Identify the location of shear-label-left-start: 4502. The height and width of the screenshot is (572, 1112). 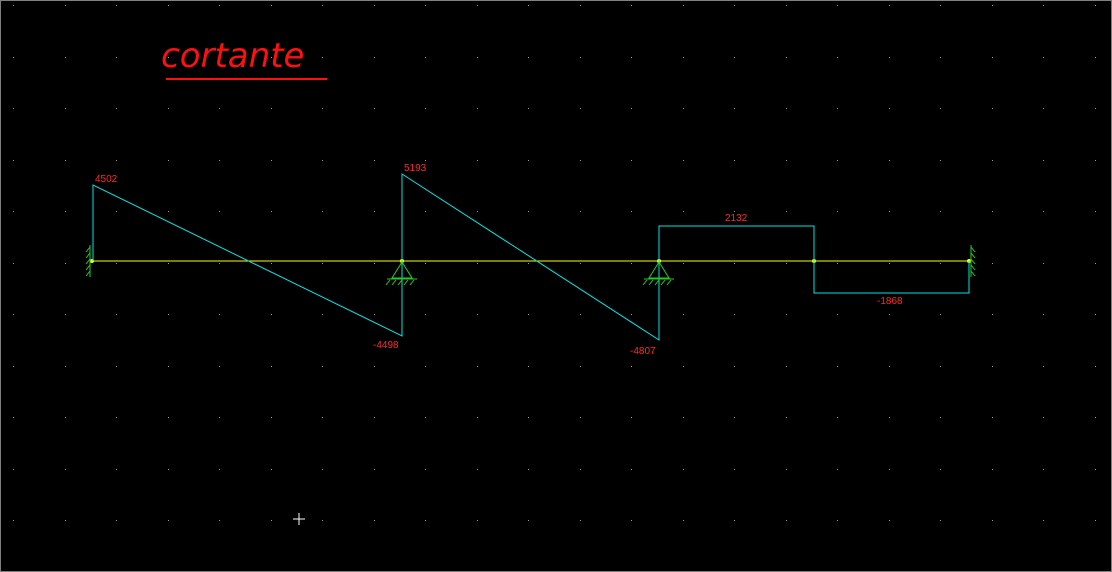
(106, 179).